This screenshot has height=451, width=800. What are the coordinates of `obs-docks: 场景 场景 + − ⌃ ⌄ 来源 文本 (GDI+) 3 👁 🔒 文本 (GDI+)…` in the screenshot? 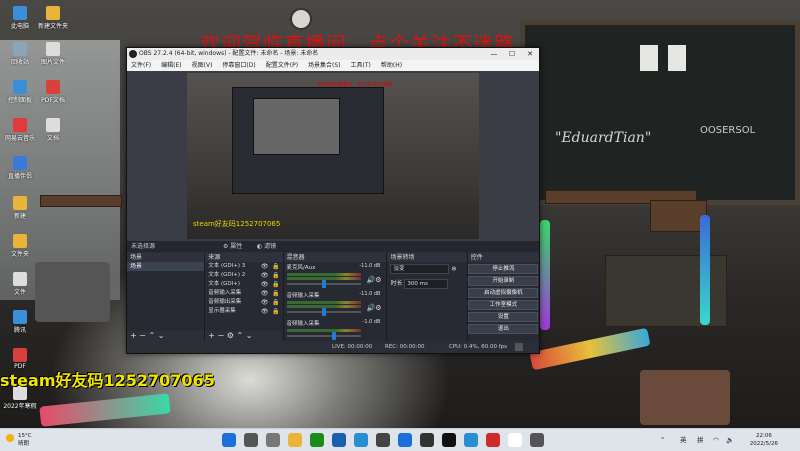 It's located at (333, 297).